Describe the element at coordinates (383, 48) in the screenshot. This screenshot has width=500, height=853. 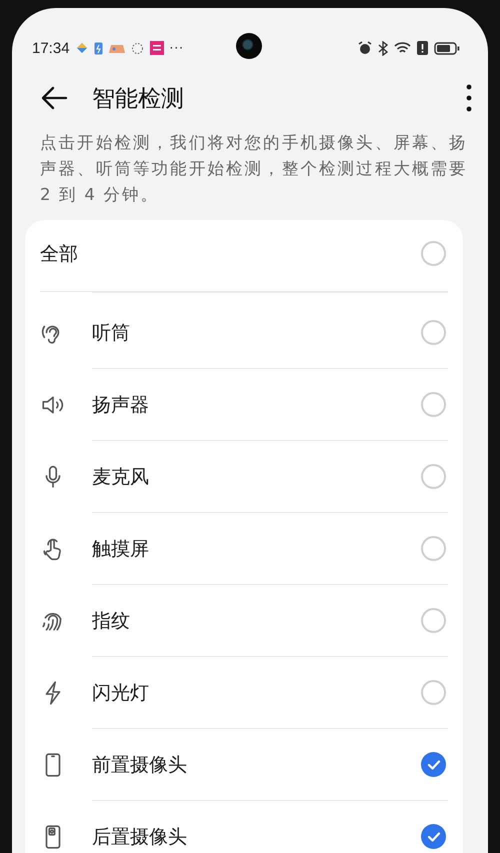
I see `bluetooth-icon` at that location.